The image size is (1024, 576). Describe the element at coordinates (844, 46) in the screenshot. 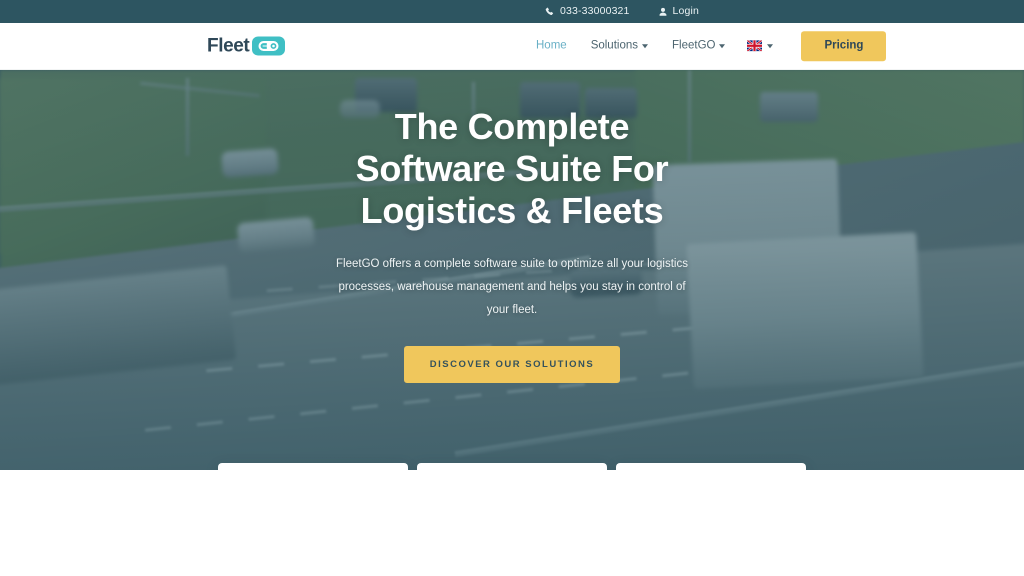

I see `pricing-button: Pricing` at that location.